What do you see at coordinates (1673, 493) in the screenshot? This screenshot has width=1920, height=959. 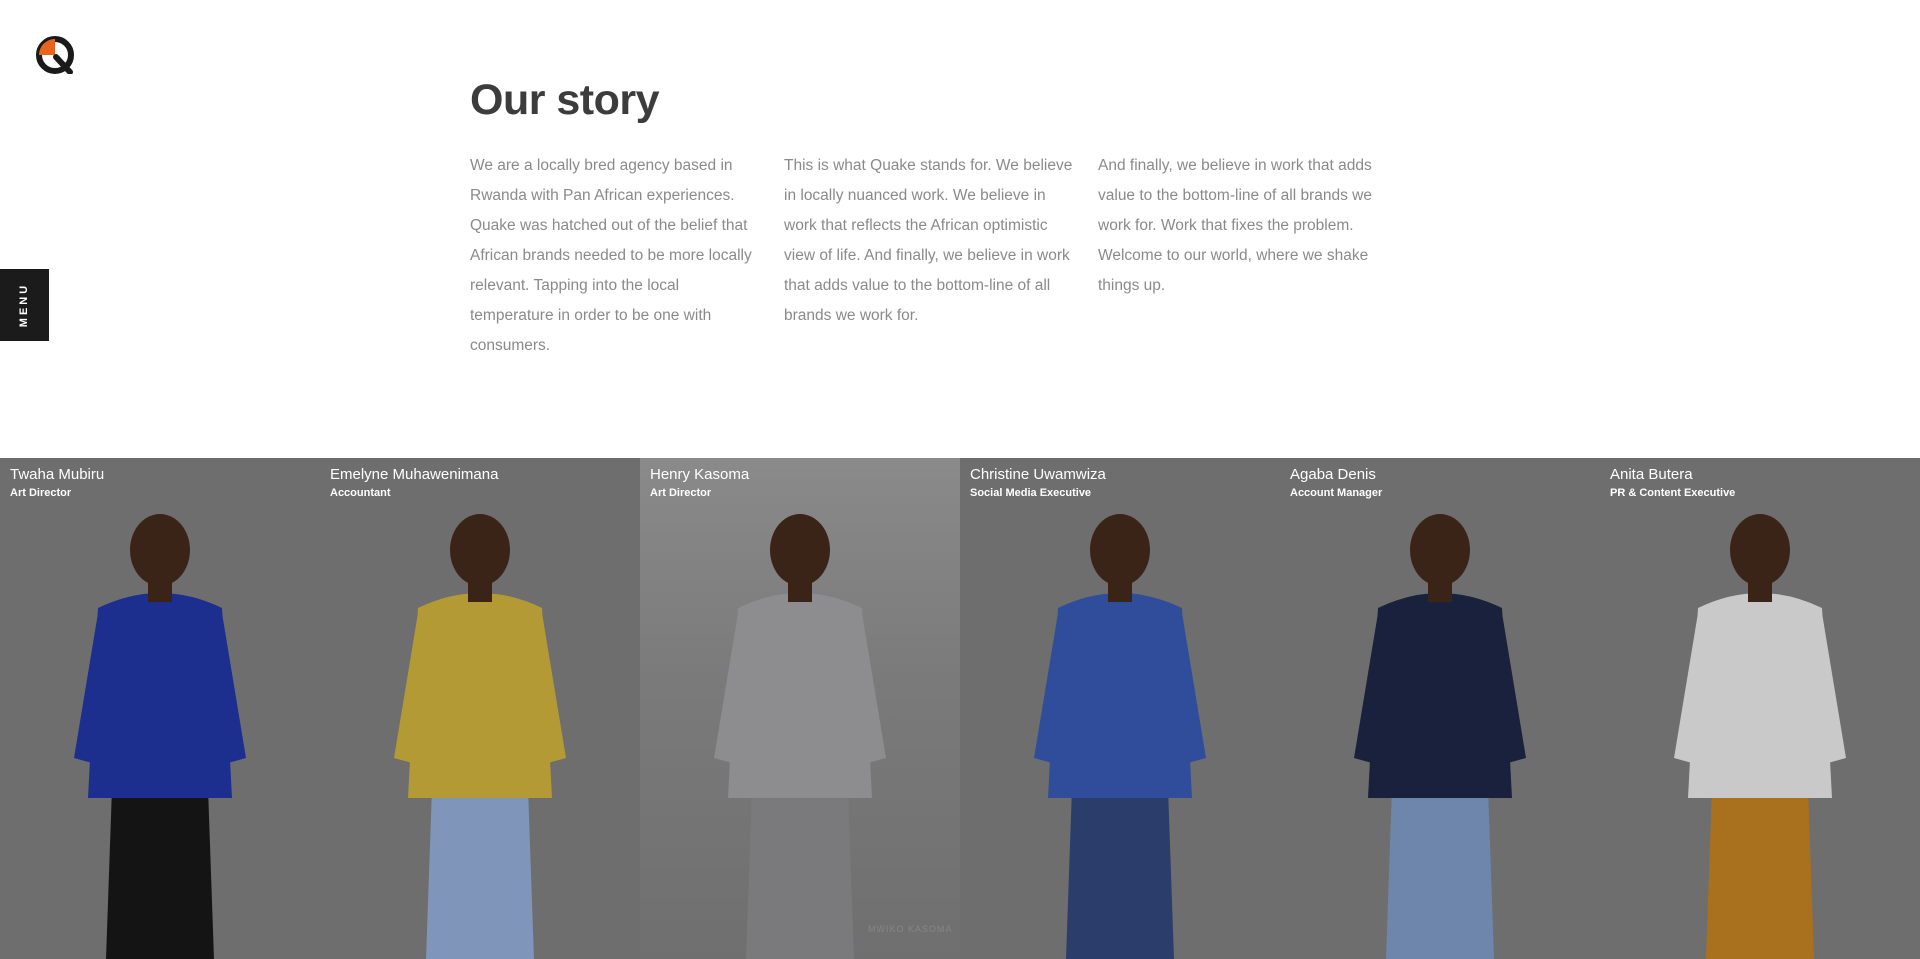 I see `member-role: PR & Content Executive` at bounding box center [1673, 493].